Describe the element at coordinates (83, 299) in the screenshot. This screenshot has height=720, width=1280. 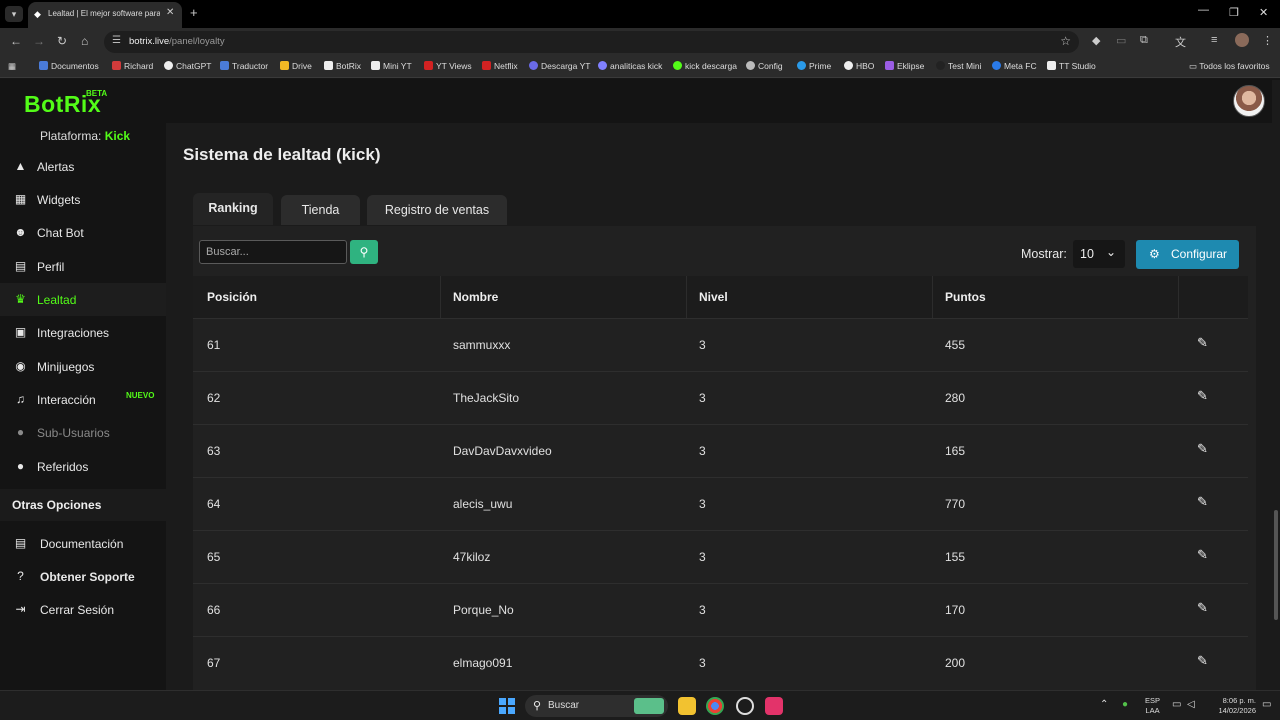
I see `sidebar-item-lealtad: ♛ Lealtad` at that location.